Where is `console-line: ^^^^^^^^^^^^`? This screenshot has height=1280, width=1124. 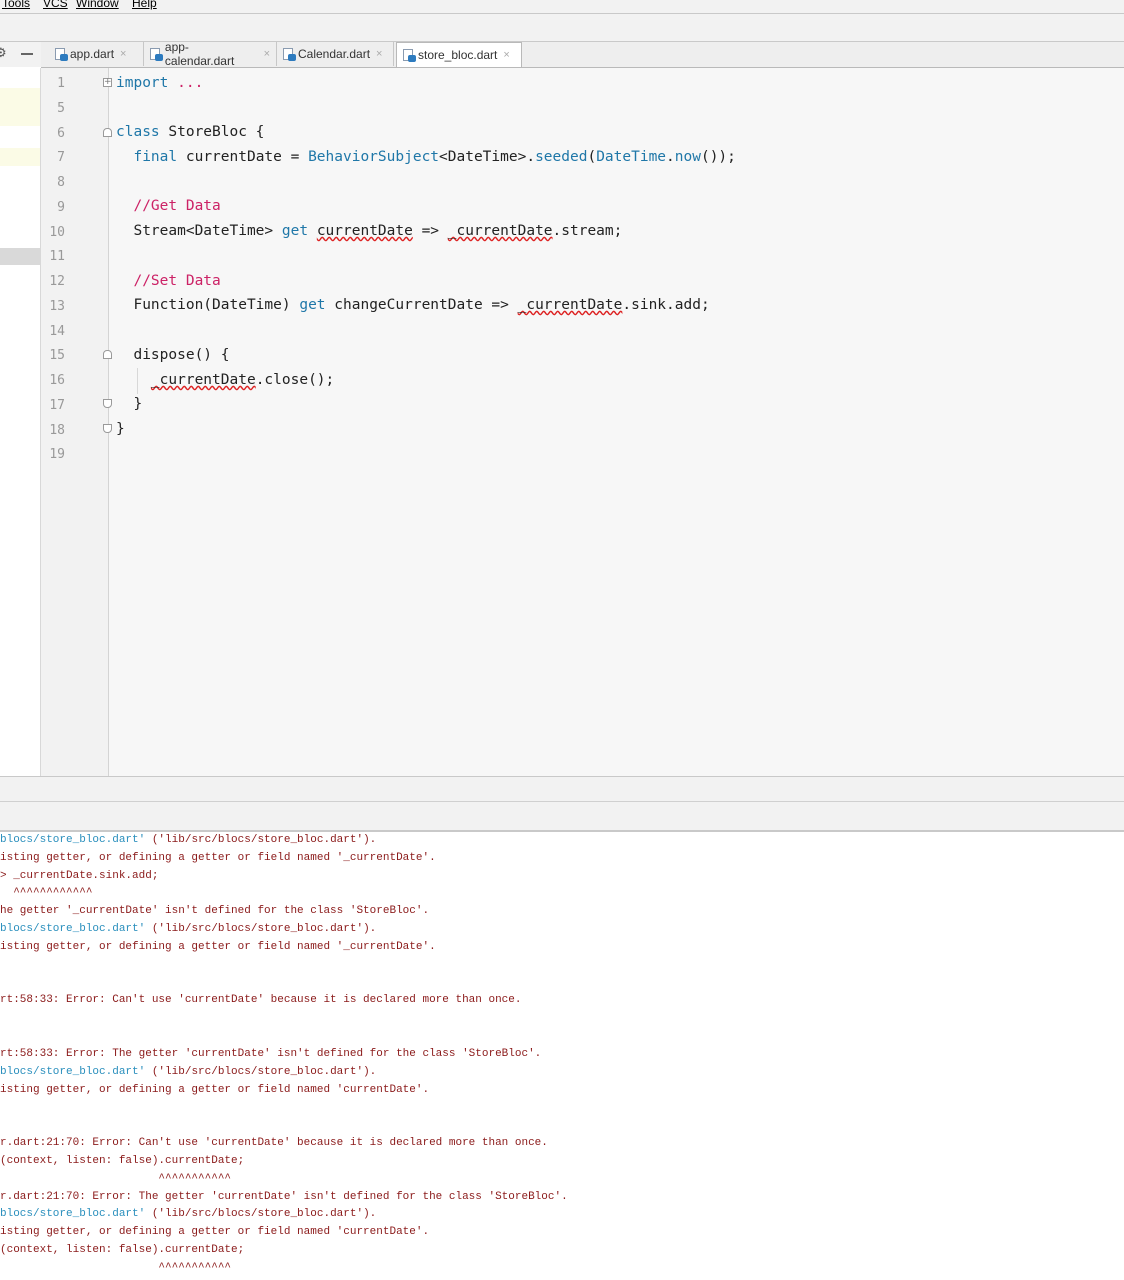 console-line: ^^^^^^^^^^^^ is located at coordinates (46, 893).